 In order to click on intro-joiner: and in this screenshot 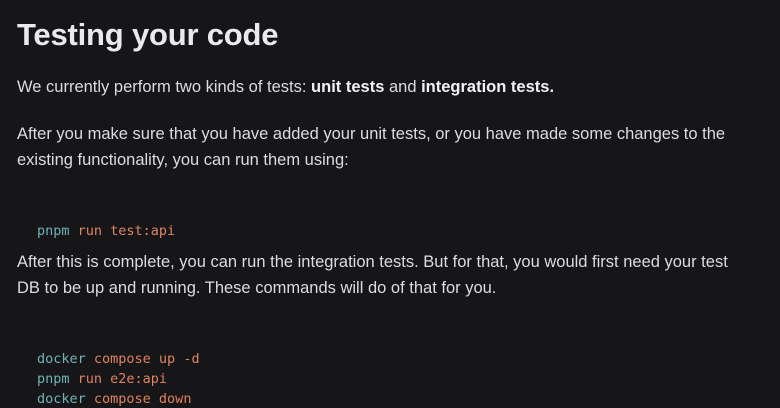, I will do `click(403, 87)`.